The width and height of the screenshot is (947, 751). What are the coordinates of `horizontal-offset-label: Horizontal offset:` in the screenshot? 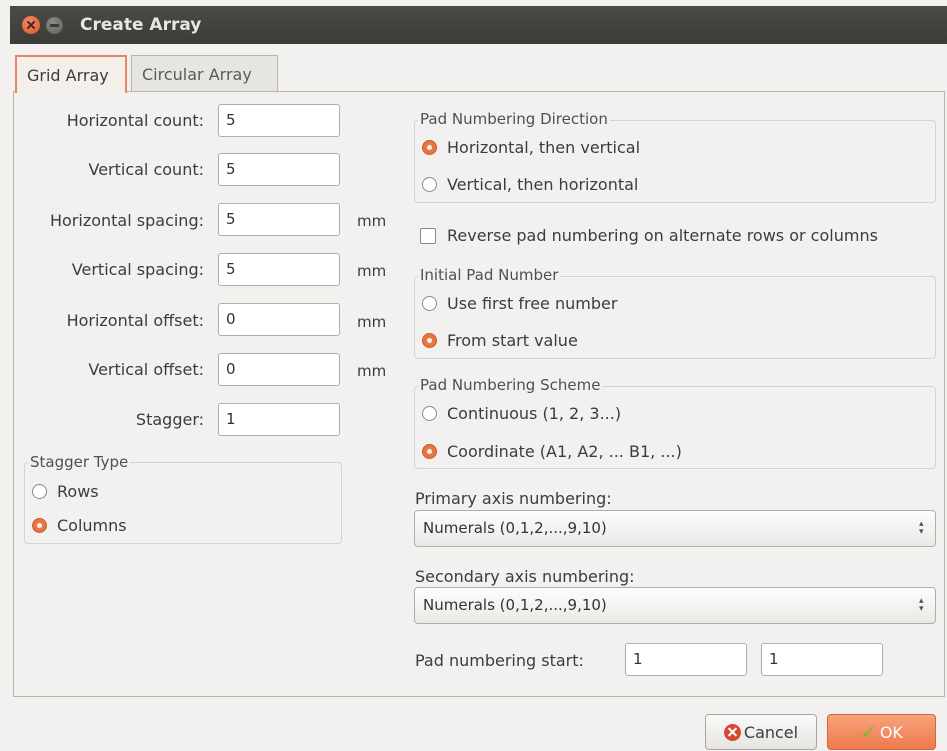 It's located at (135, 320).